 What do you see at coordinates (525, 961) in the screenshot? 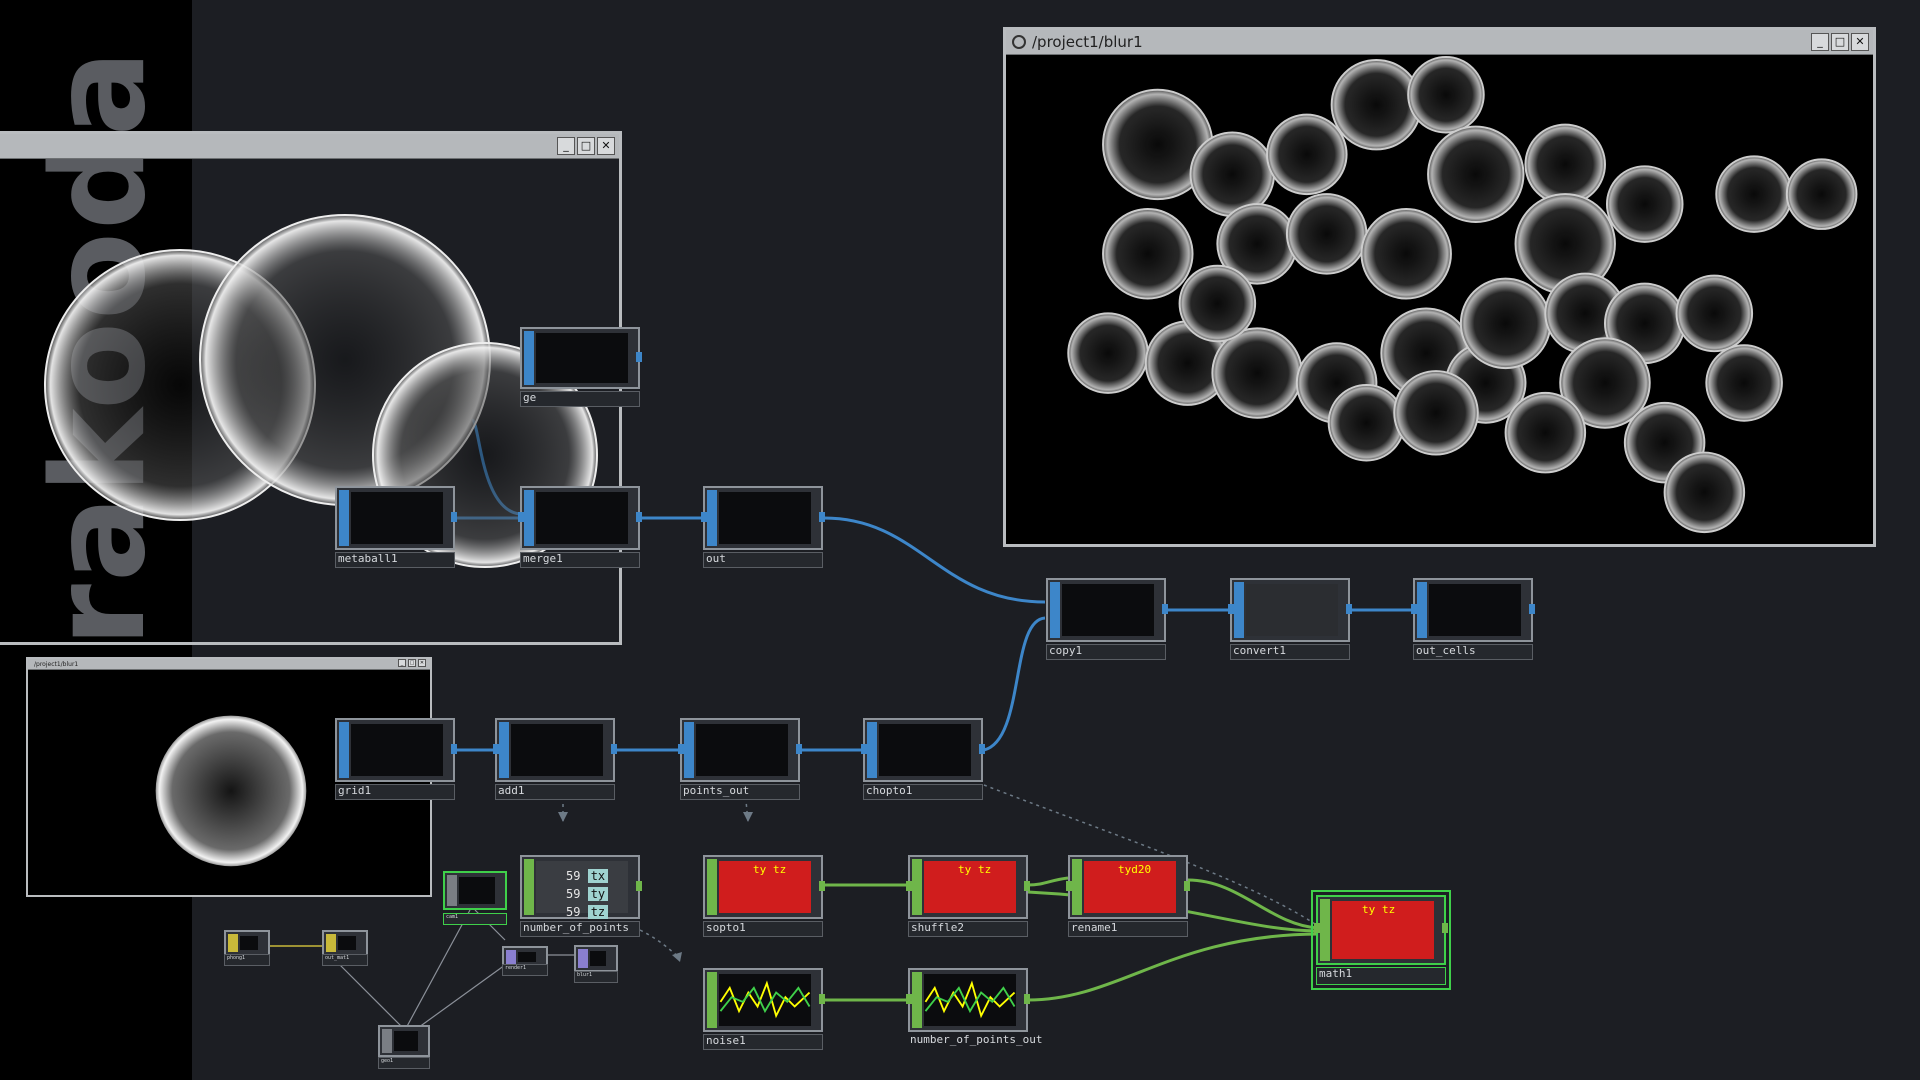
I see `render1-node: render1` at bounding box center [525, 961].